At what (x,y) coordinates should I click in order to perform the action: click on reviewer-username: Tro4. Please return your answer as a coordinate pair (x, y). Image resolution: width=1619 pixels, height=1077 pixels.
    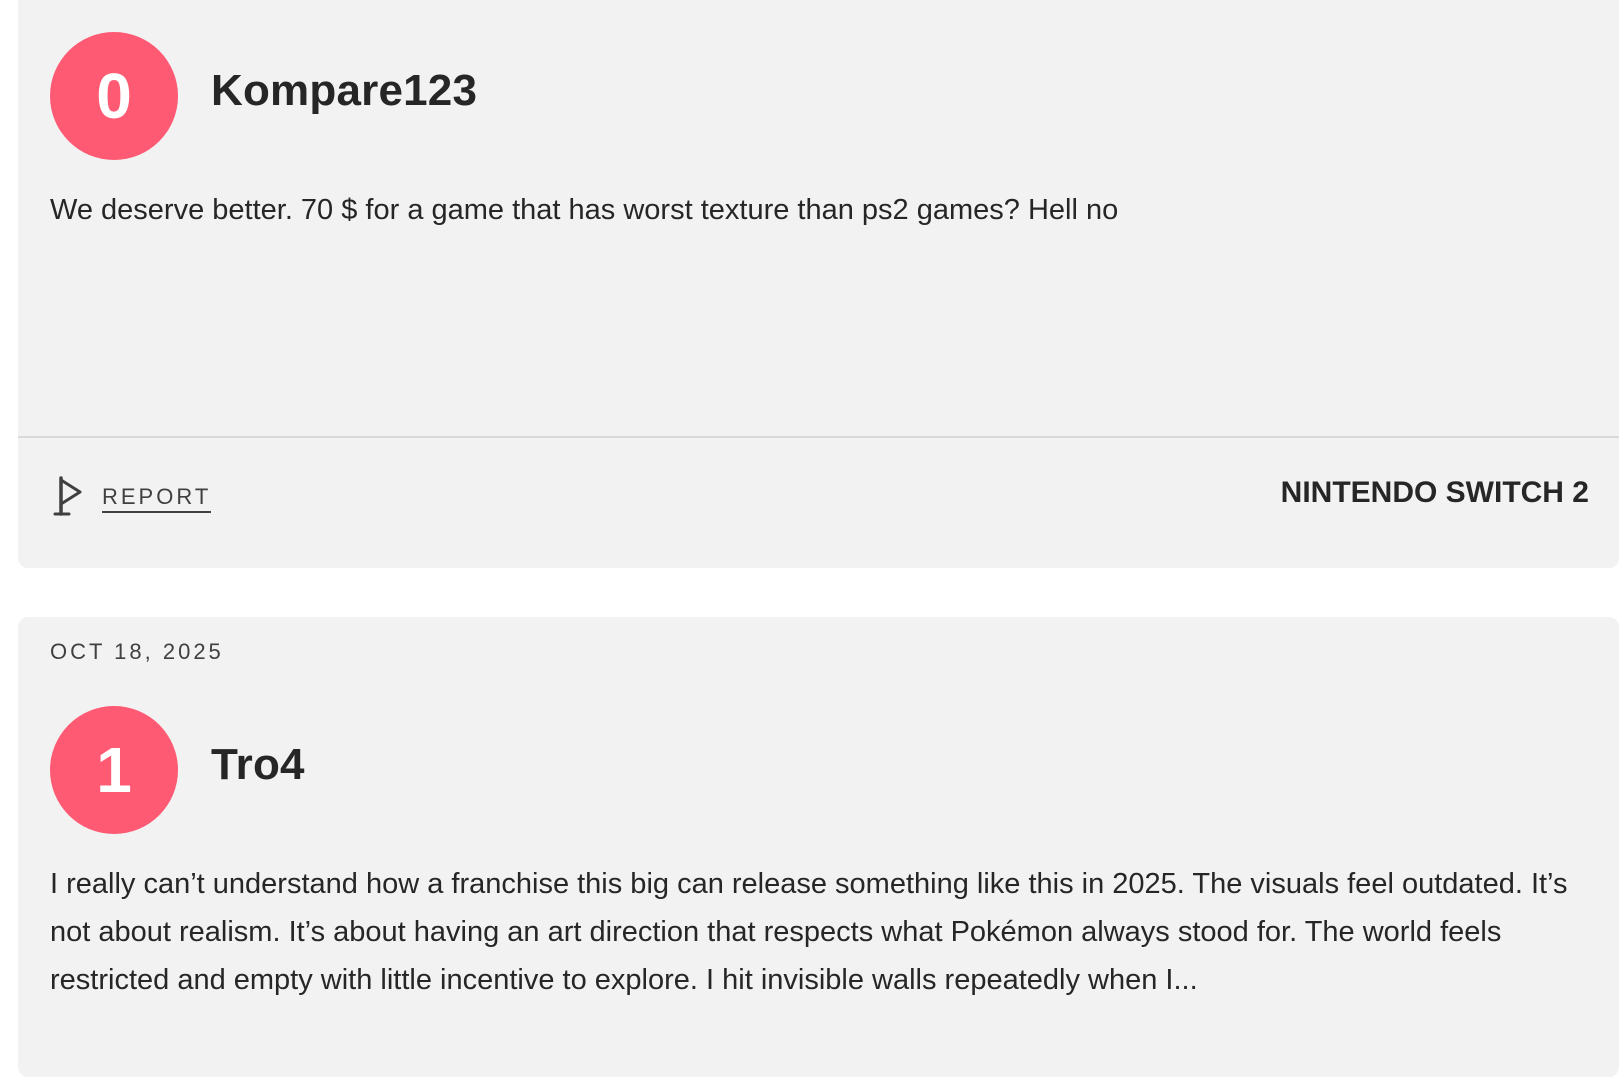
    Looking at the image, I should click on (258, 765).